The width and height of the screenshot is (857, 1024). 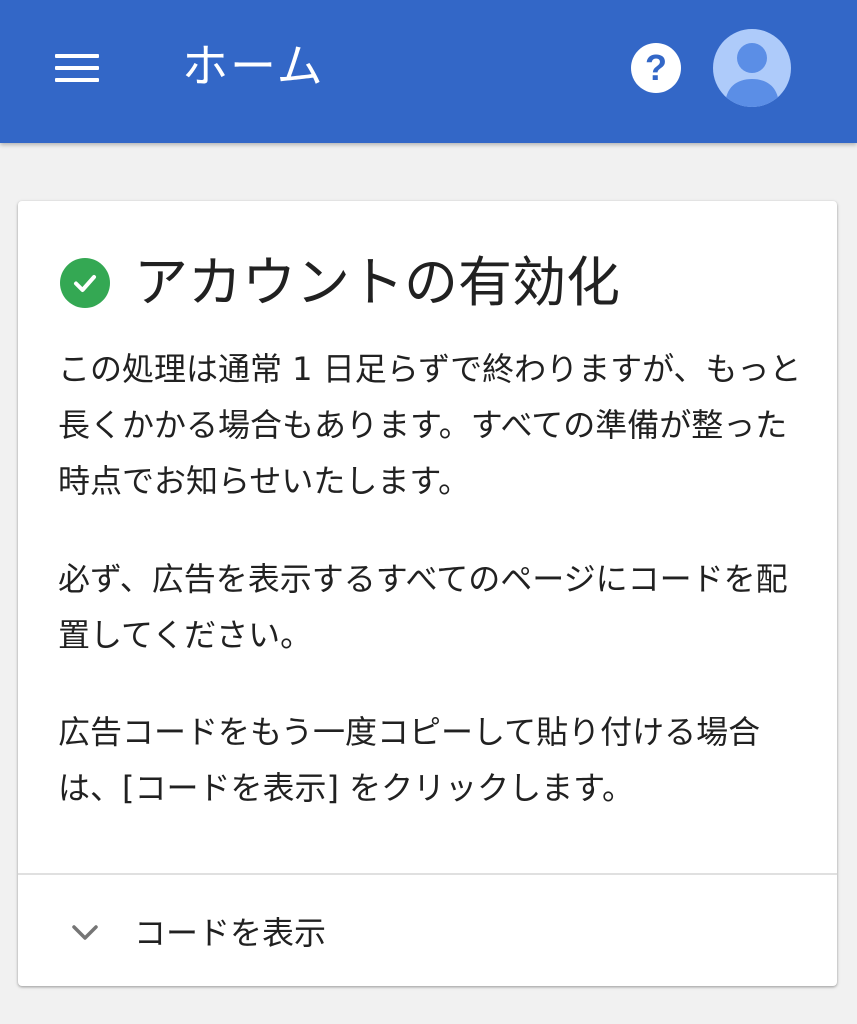 I want to click on chevron-down-icon, so click(x=85, y=932).